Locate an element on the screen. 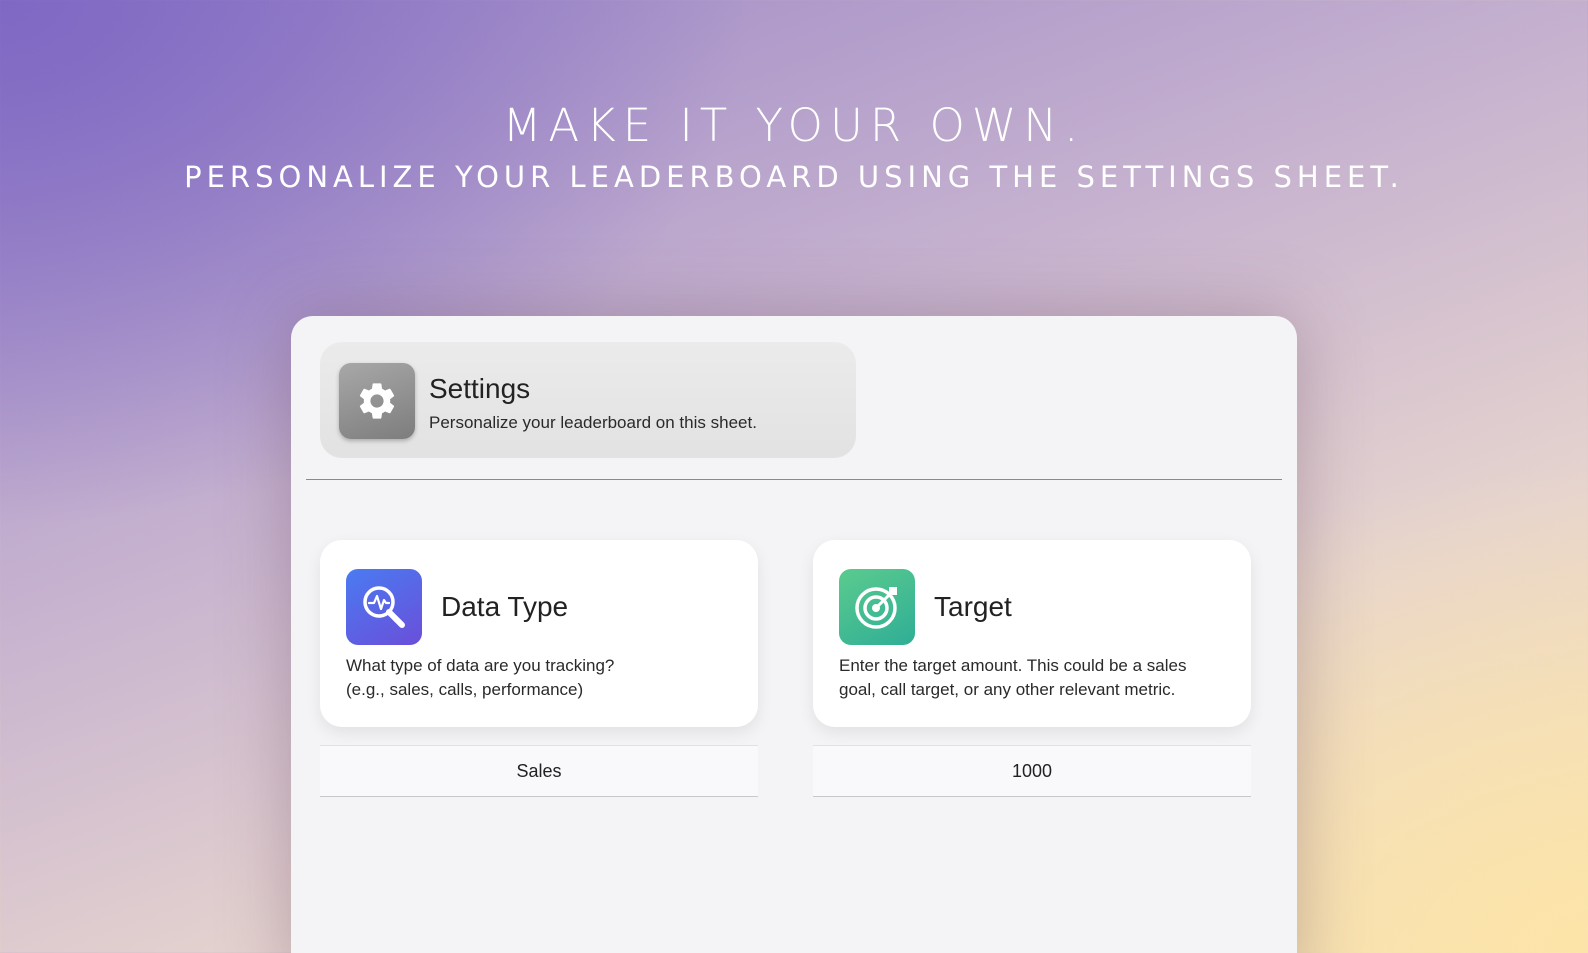  data-type-title: Data Type is located at coordinates (505, 606).